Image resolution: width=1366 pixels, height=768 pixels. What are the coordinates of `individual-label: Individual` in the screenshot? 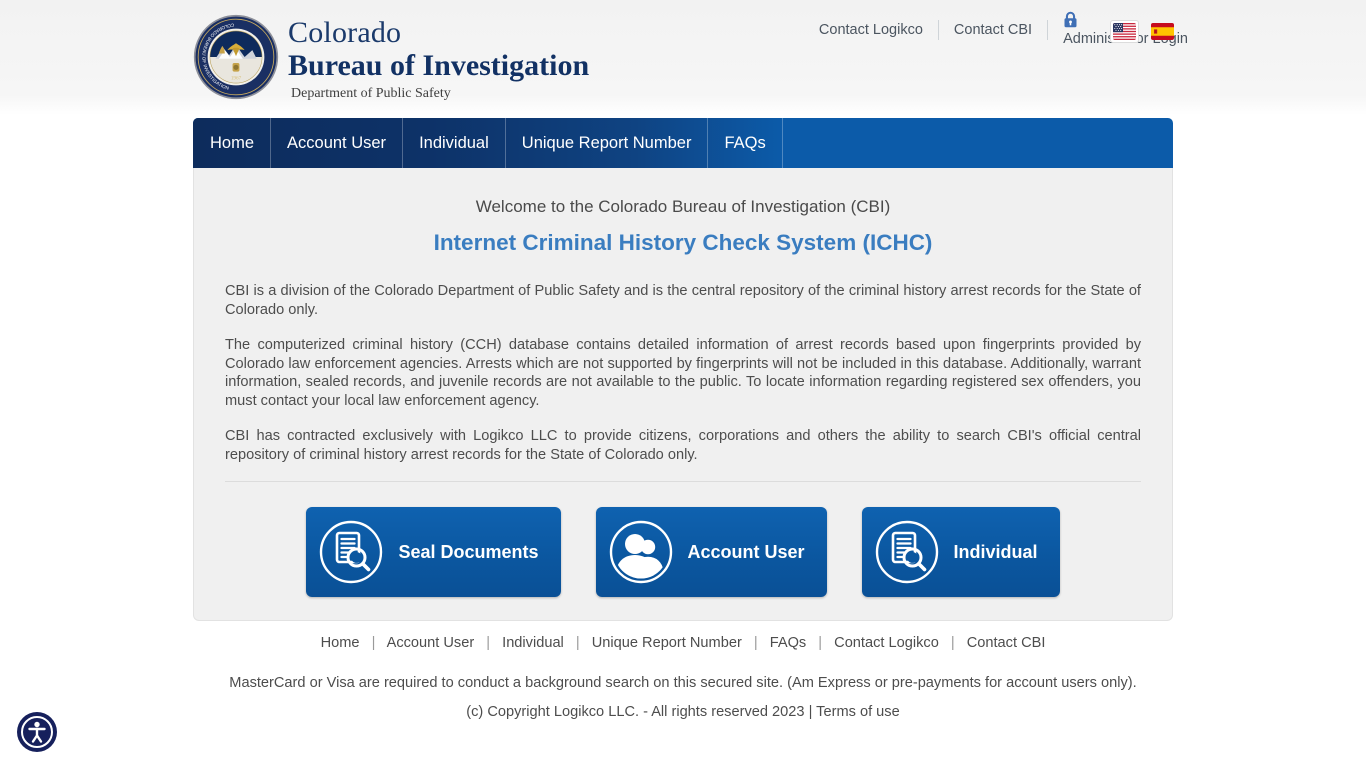 It's located at (995, 551).